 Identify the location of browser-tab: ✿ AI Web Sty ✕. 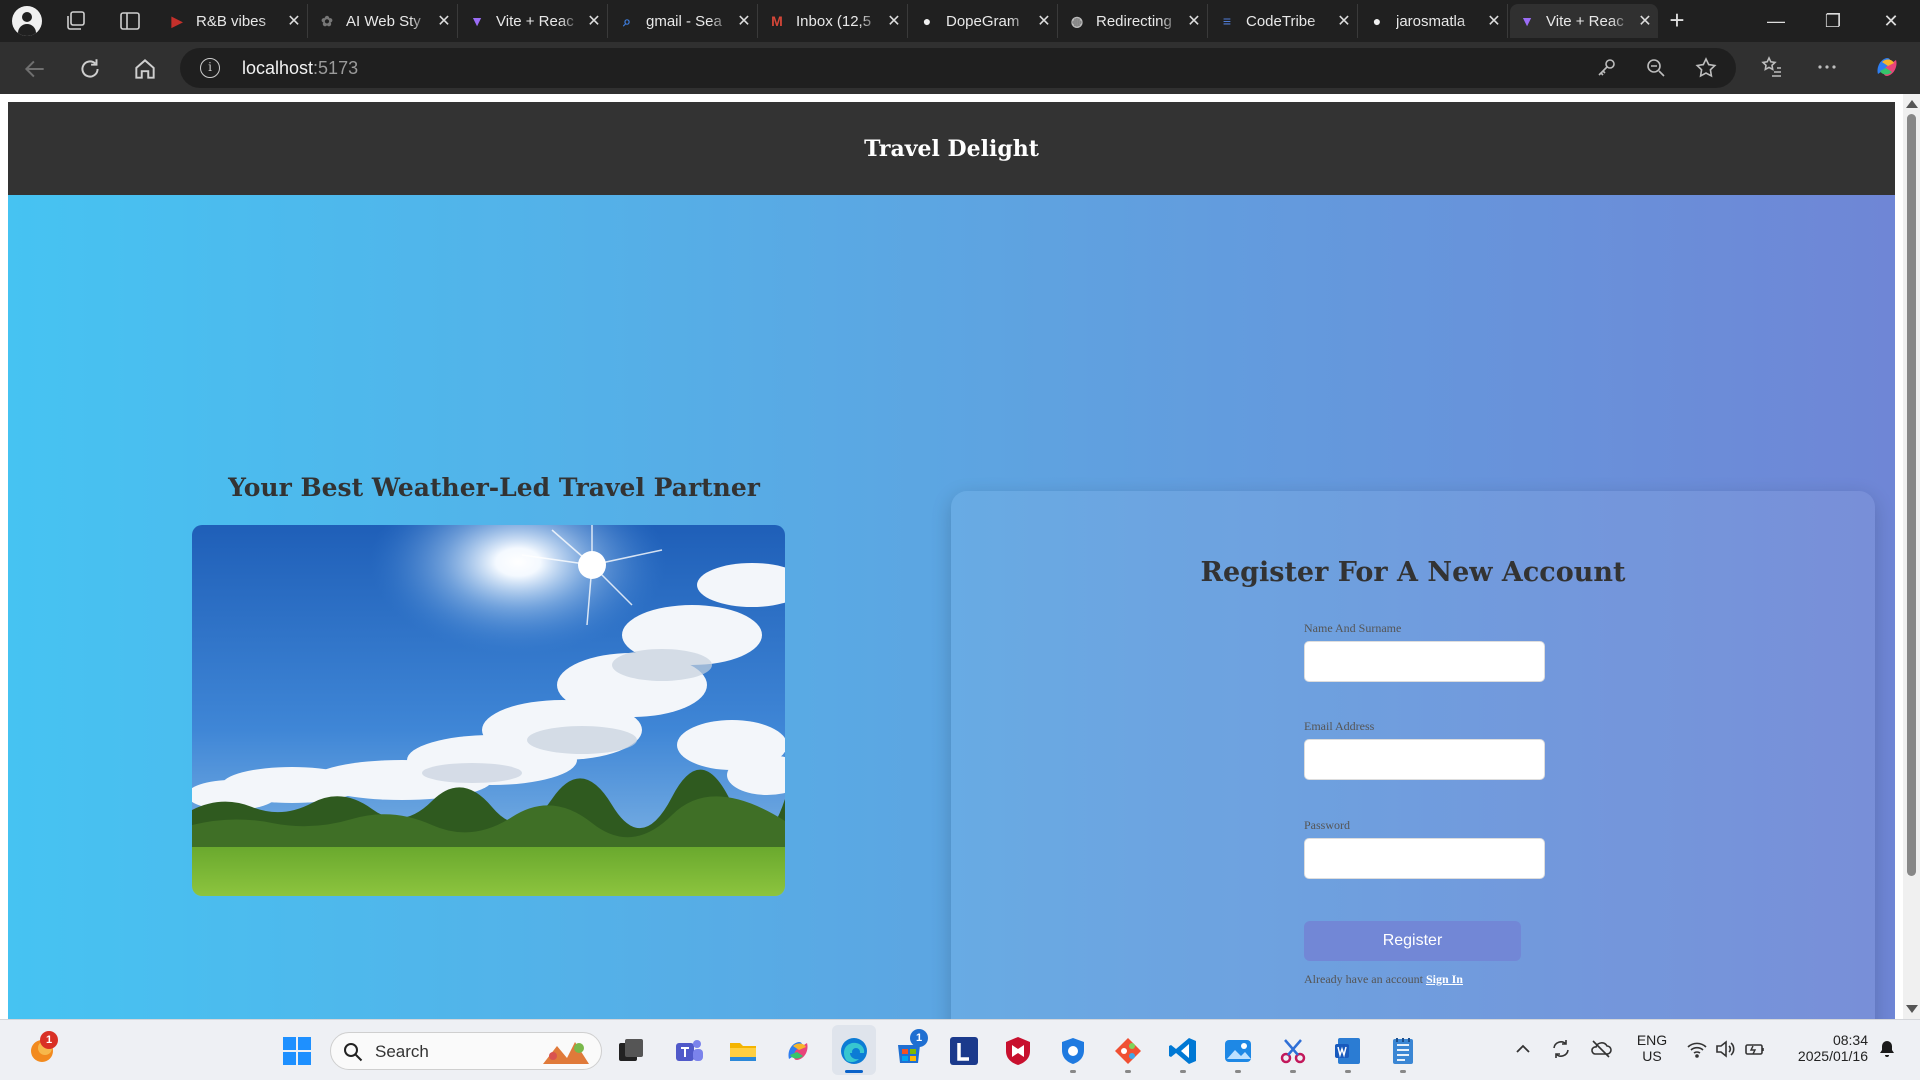
(384, 21).